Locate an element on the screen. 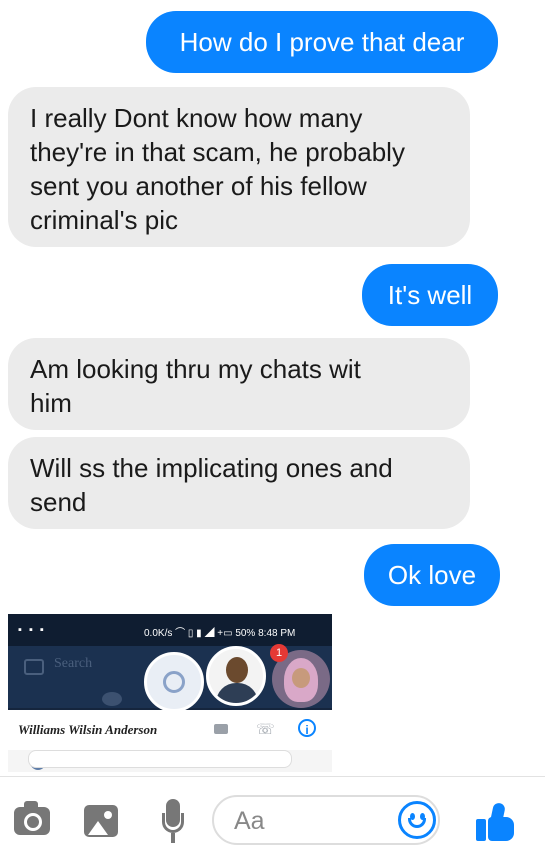 Image resolution: width=545 pixels, height=865 pixels. message-text: How do I prove that dear is located at coordinates (322, 42).